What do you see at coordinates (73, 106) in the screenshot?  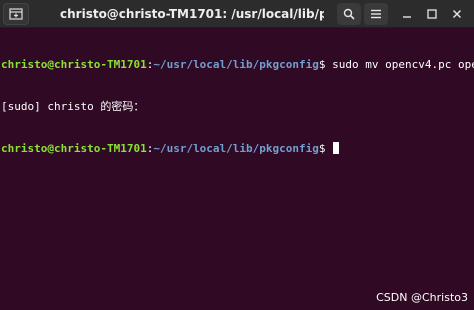 I see `sudo-password-prompt: [sudo] christo 的密码：` at bounding box center [73, 106].